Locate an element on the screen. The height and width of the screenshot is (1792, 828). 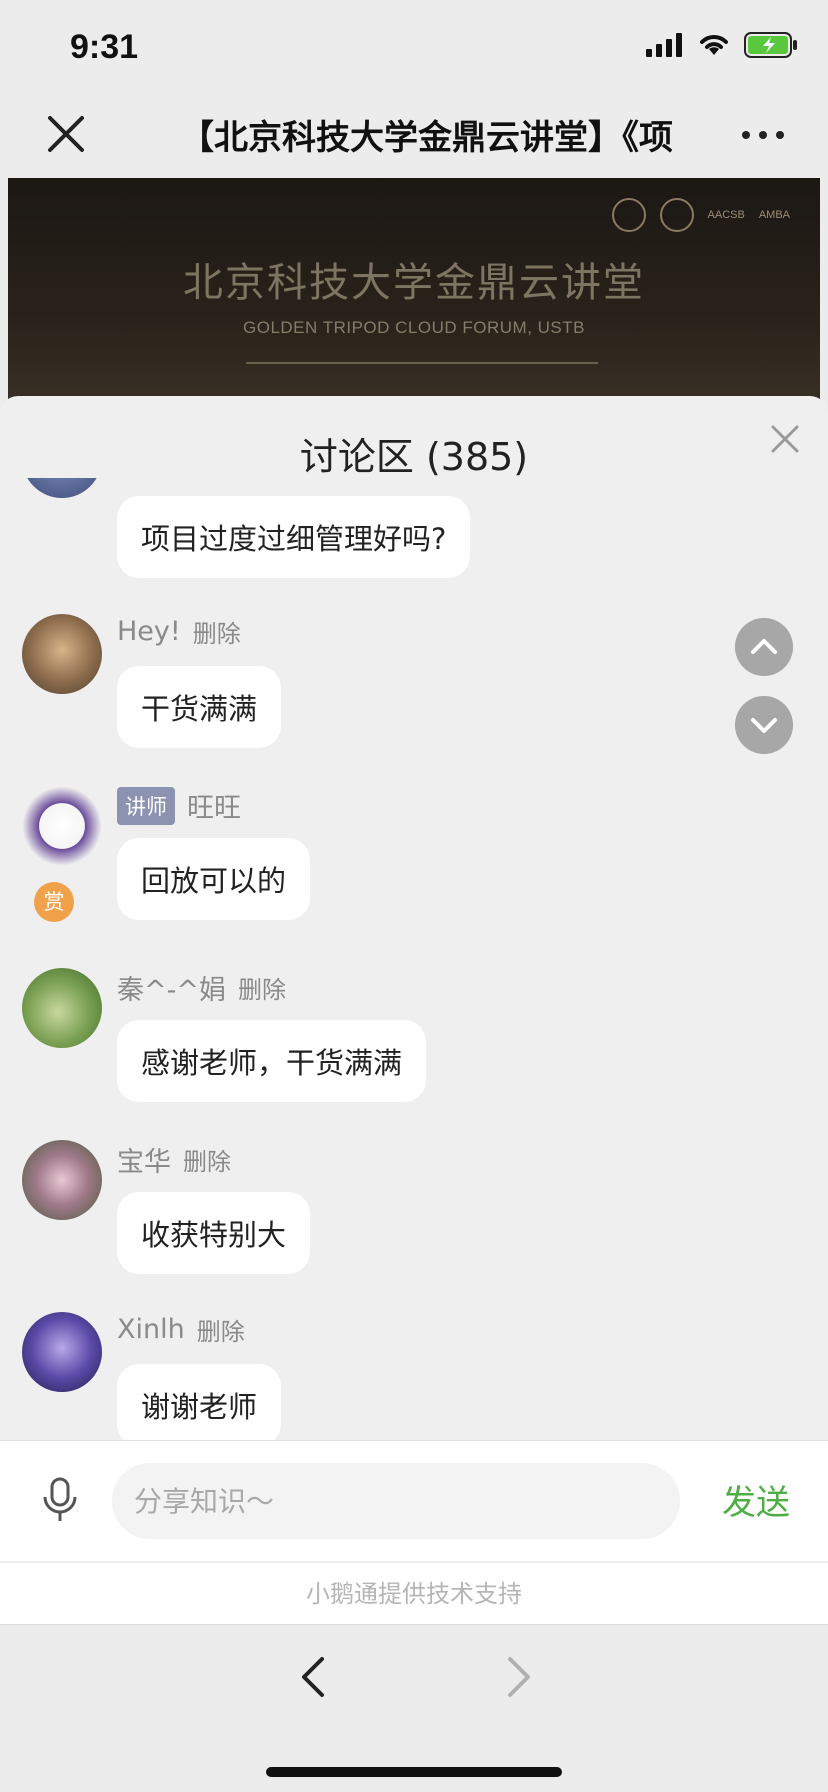
message-author: 秦^-^娟 删除 is located at coordinates (201, 987).